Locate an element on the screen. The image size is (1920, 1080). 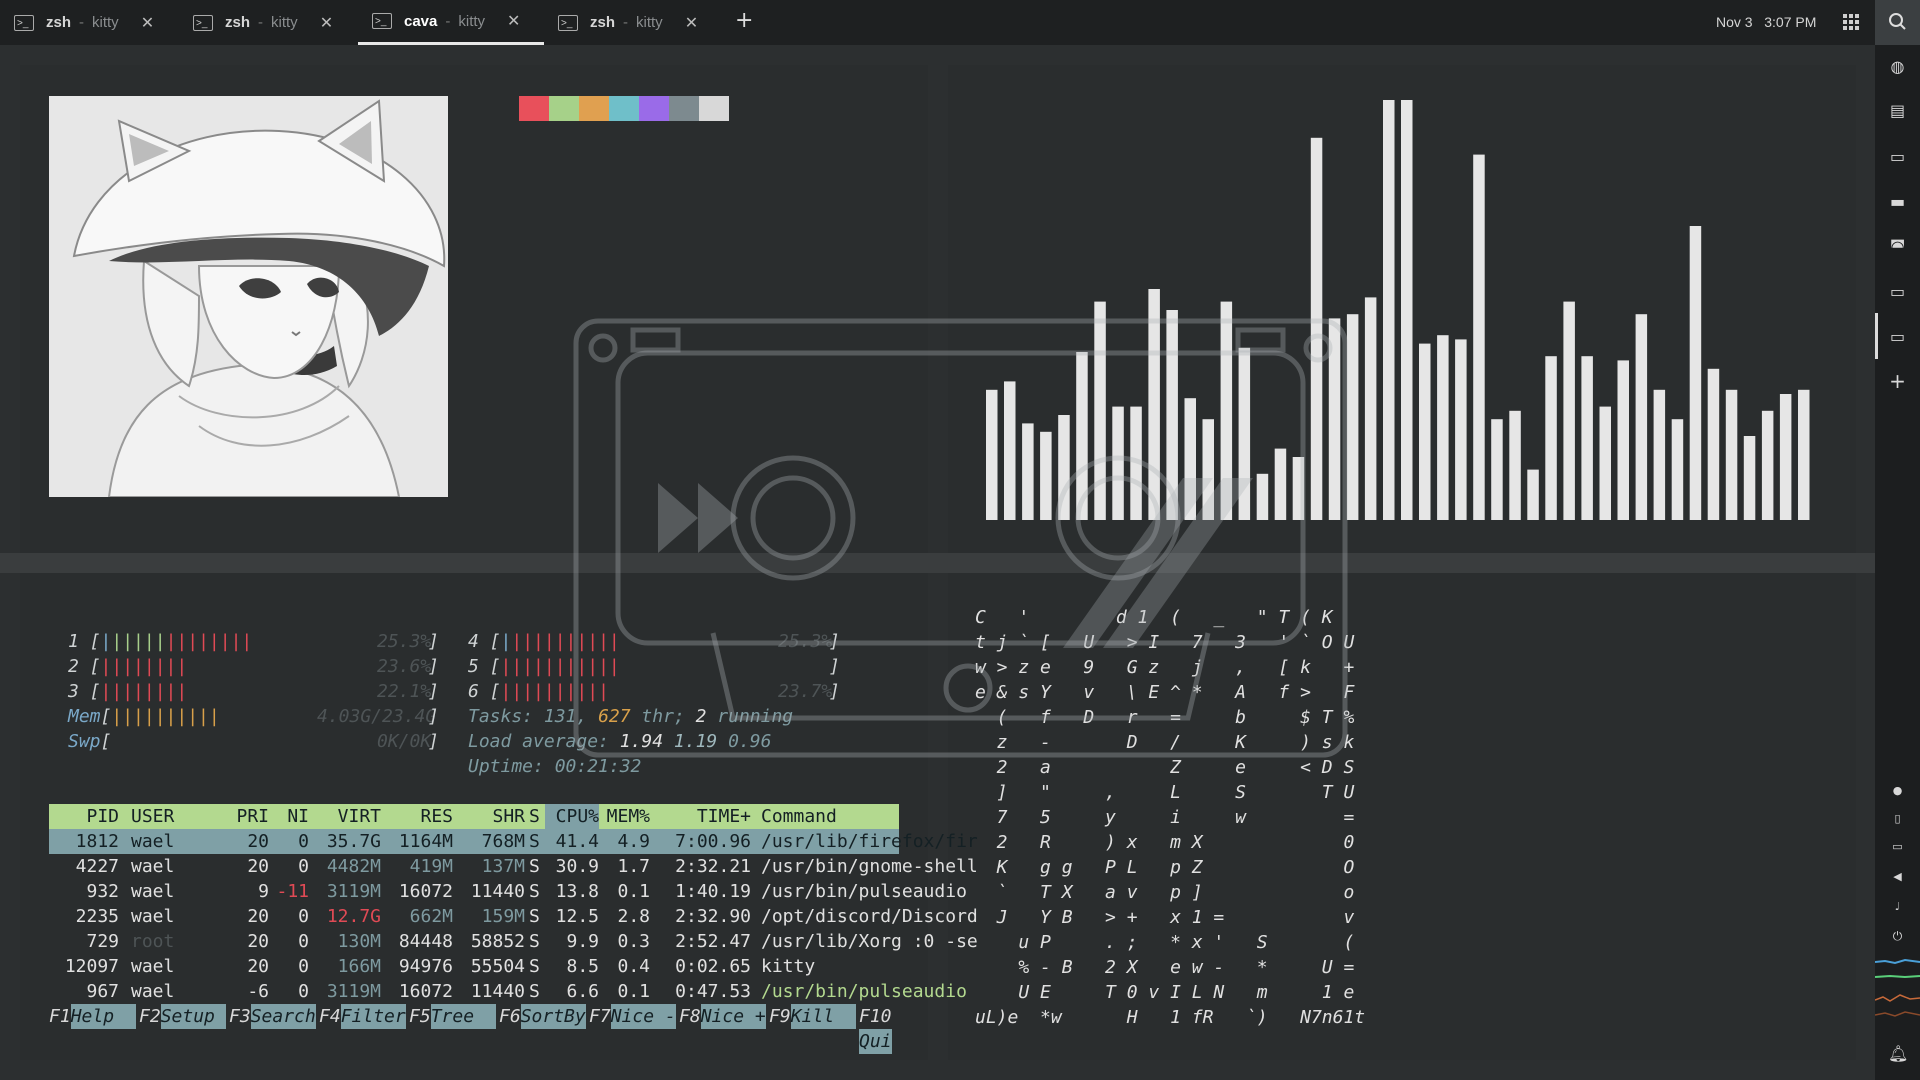
uptime: Uptime: 00:21:32 is located at coordinates (555, 766).